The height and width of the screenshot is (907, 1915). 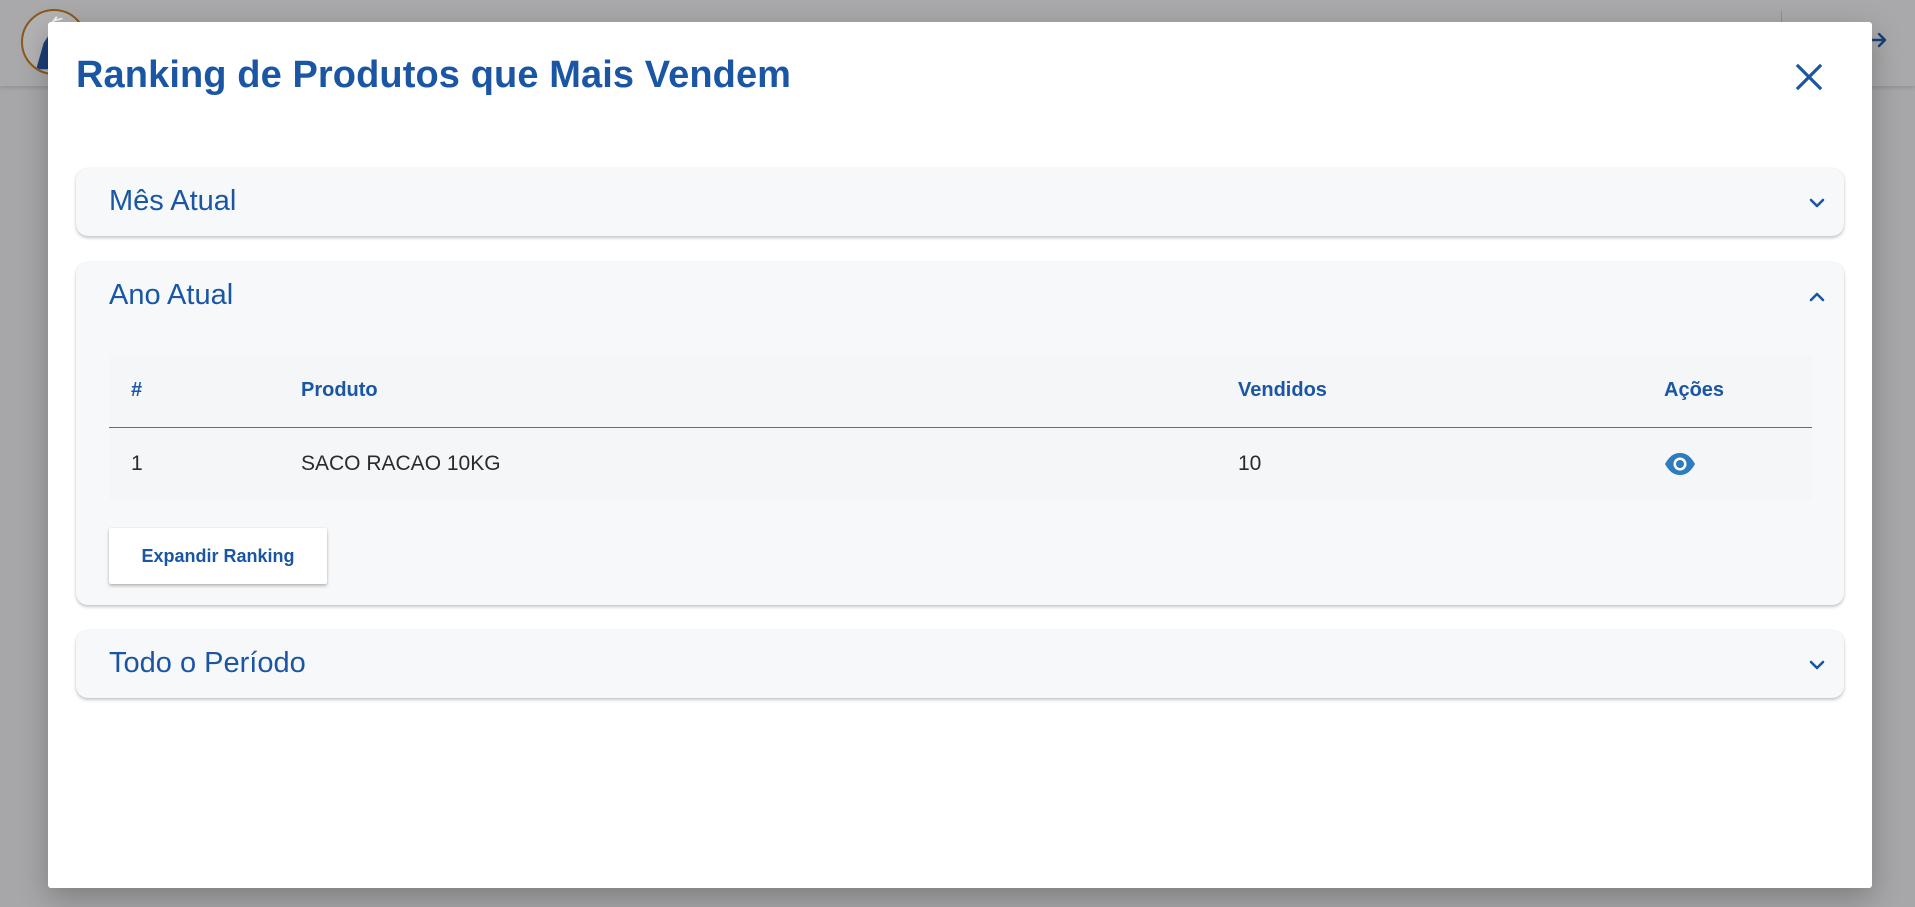 What do you see at coordinates (960, 464) in the screenshot?
I see `table-row: 1 SACO RACAO 10KG 10` at bounding box center [960, 464].